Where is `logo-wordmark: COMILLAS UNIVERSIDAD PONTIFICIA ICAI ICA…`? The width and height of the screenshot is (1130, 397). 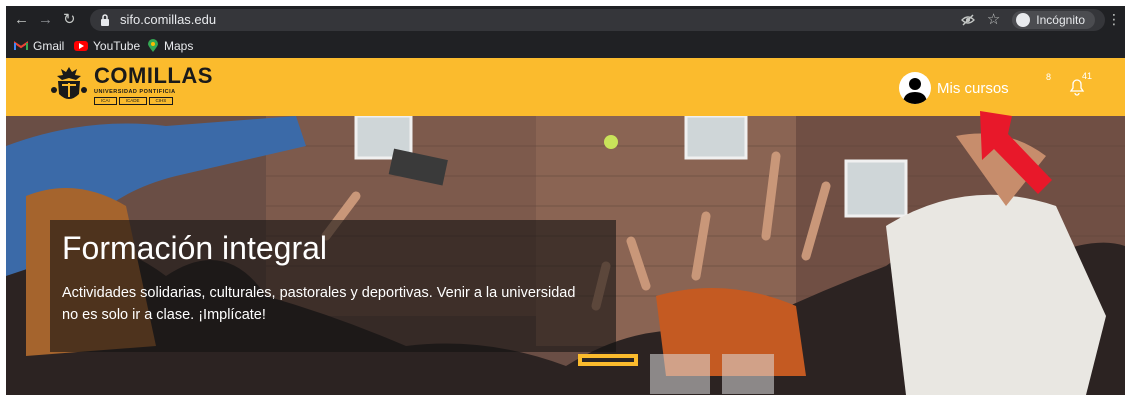 logo-wordmark: COMILLAS UNIVERSIDAD PONTIFICIA ICAI ICA… is located at coordinates (153, 85).